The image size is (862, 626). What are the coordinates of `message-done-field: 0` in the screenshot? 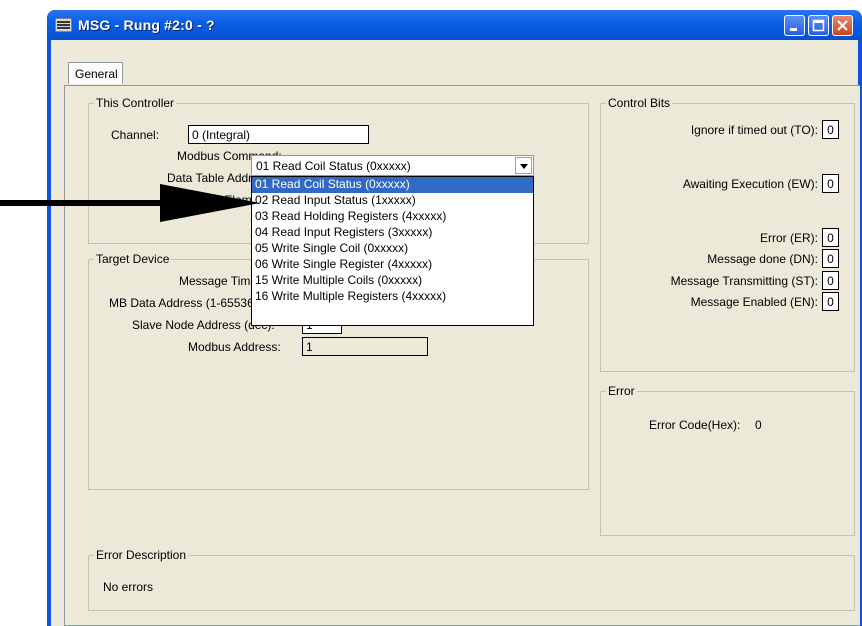 It's located at (830, 258).